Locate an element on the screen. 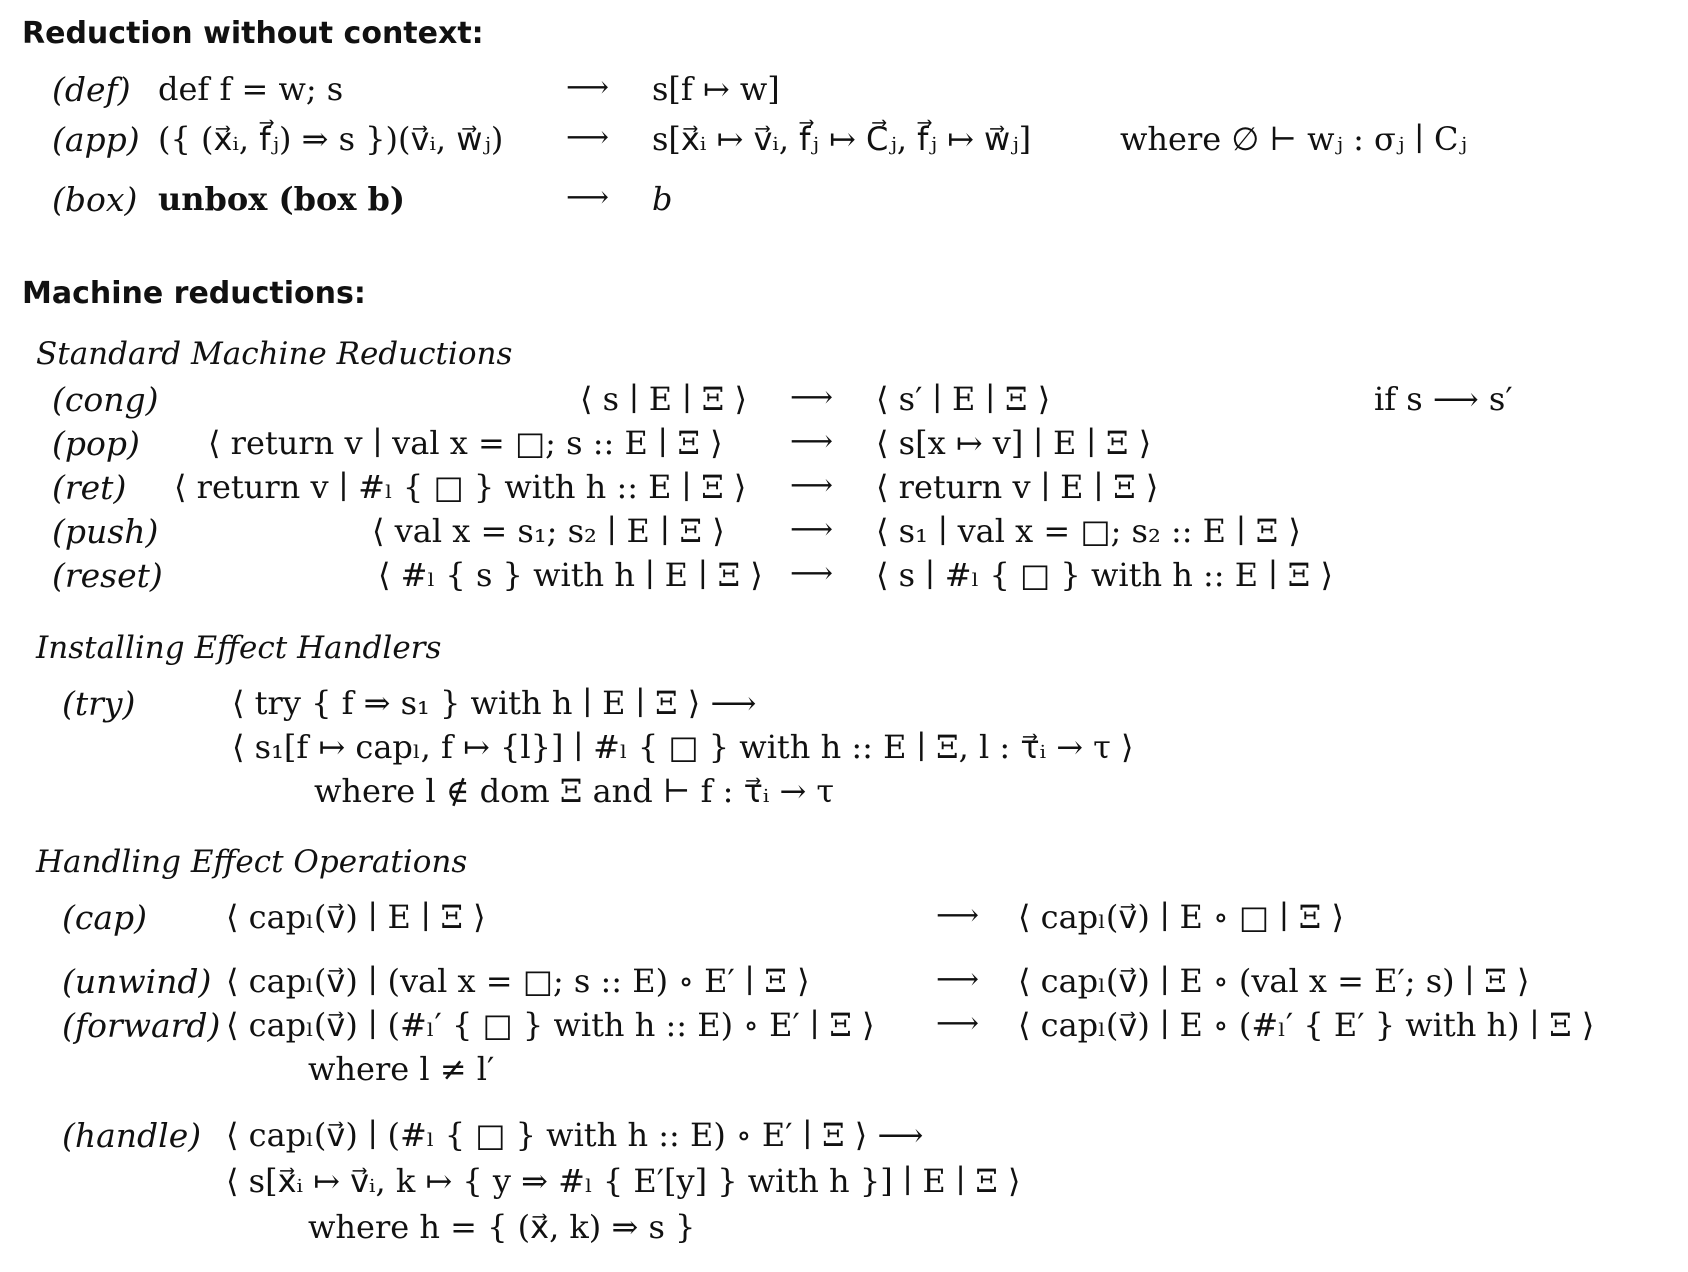  rule-tag-cong: (cong) is located at coordinates (105, 399).